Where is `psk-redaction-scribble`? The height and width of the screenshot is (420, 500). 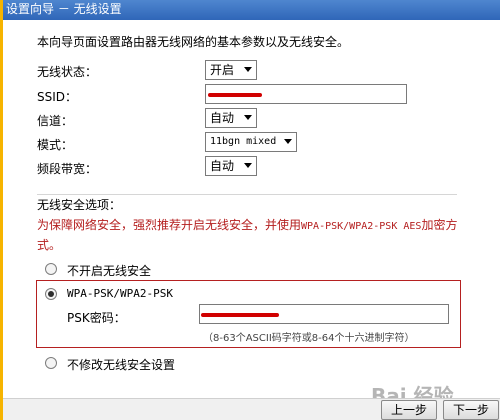 psk-redaction-scribble is located at coordinates (240, 315).